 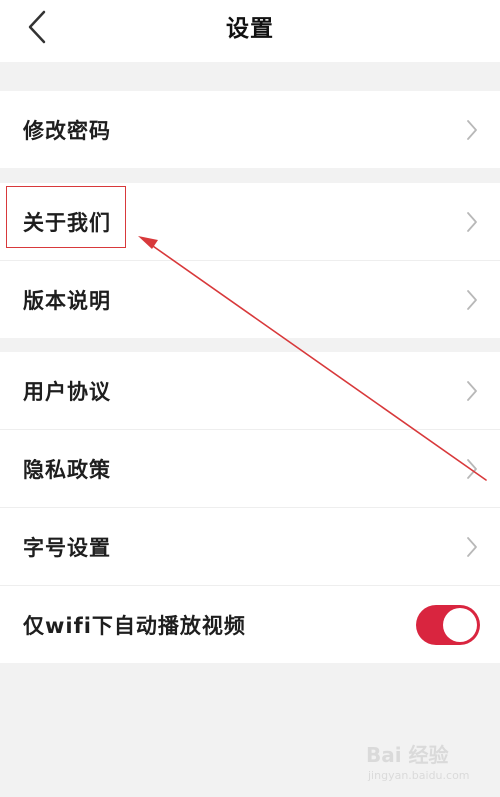 I want to click on page-title: 设置, so click(x=250, y=29).